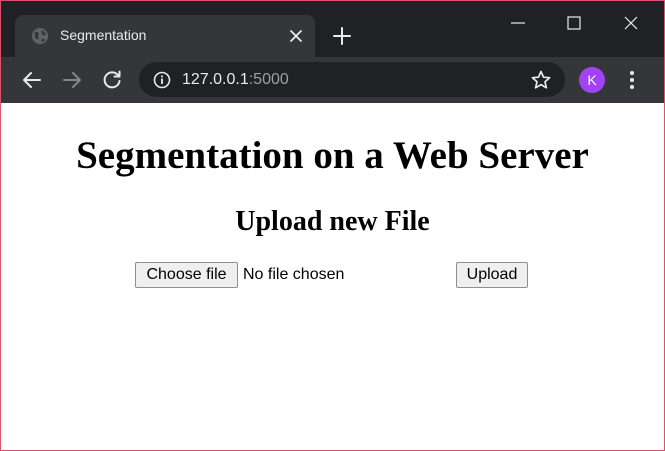 The height and width of the screenshot is (451, 665). What do you see at coordinates (268, 79) in the screenshot?
I see `url-port: :5000` at bounding box center [268, 79].